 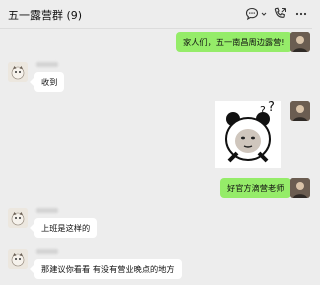 What do you see at coordinates (47, 82) in the screenshot?
I see `message-bubble-other: 收到` at bounding box center [47, 82].